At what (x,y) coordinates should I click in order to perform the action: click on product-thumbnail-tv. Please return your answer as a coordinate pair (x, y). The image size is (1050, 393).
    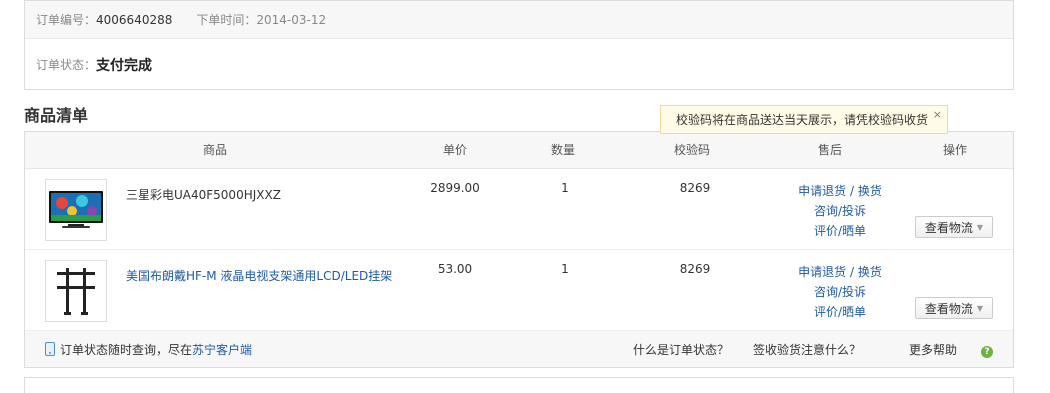
    Looking at the image, I should click on (76, 210).